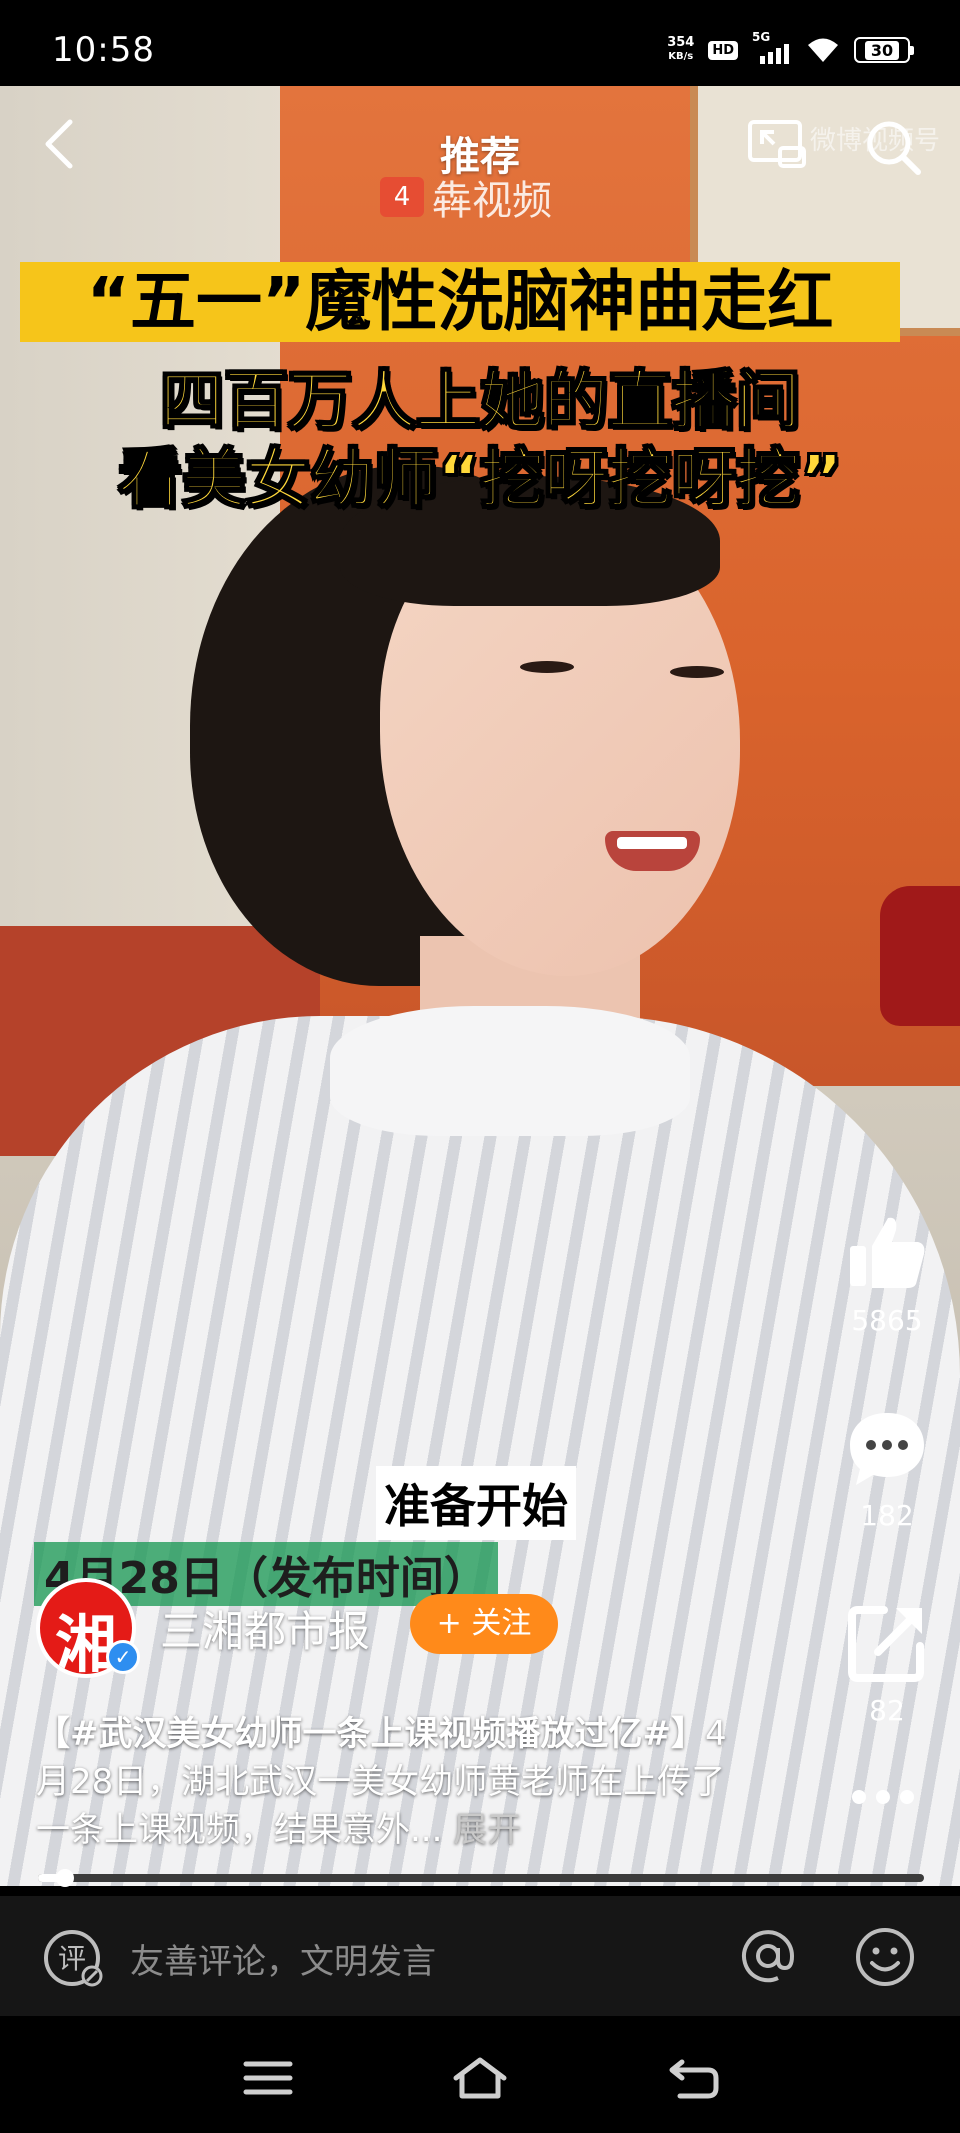  Describe the element at coordinates (887, 1449) in the screenshot. I see `chat-bubble-icon` at that location.